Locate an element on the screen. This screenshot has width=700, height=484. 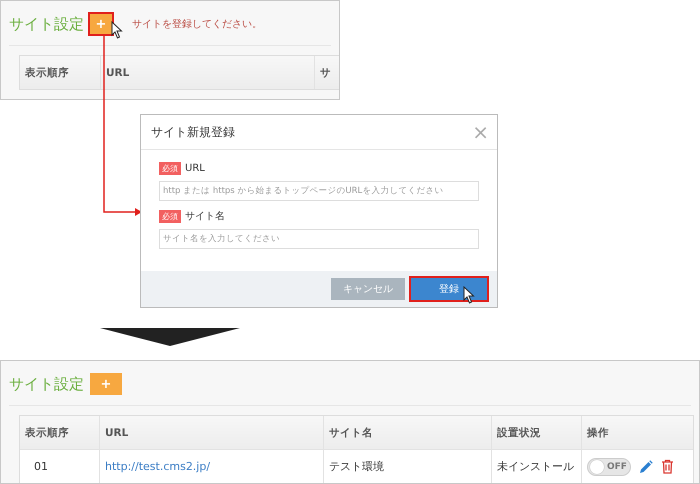
column-header: 操作 is located at coordinates (637, 432).